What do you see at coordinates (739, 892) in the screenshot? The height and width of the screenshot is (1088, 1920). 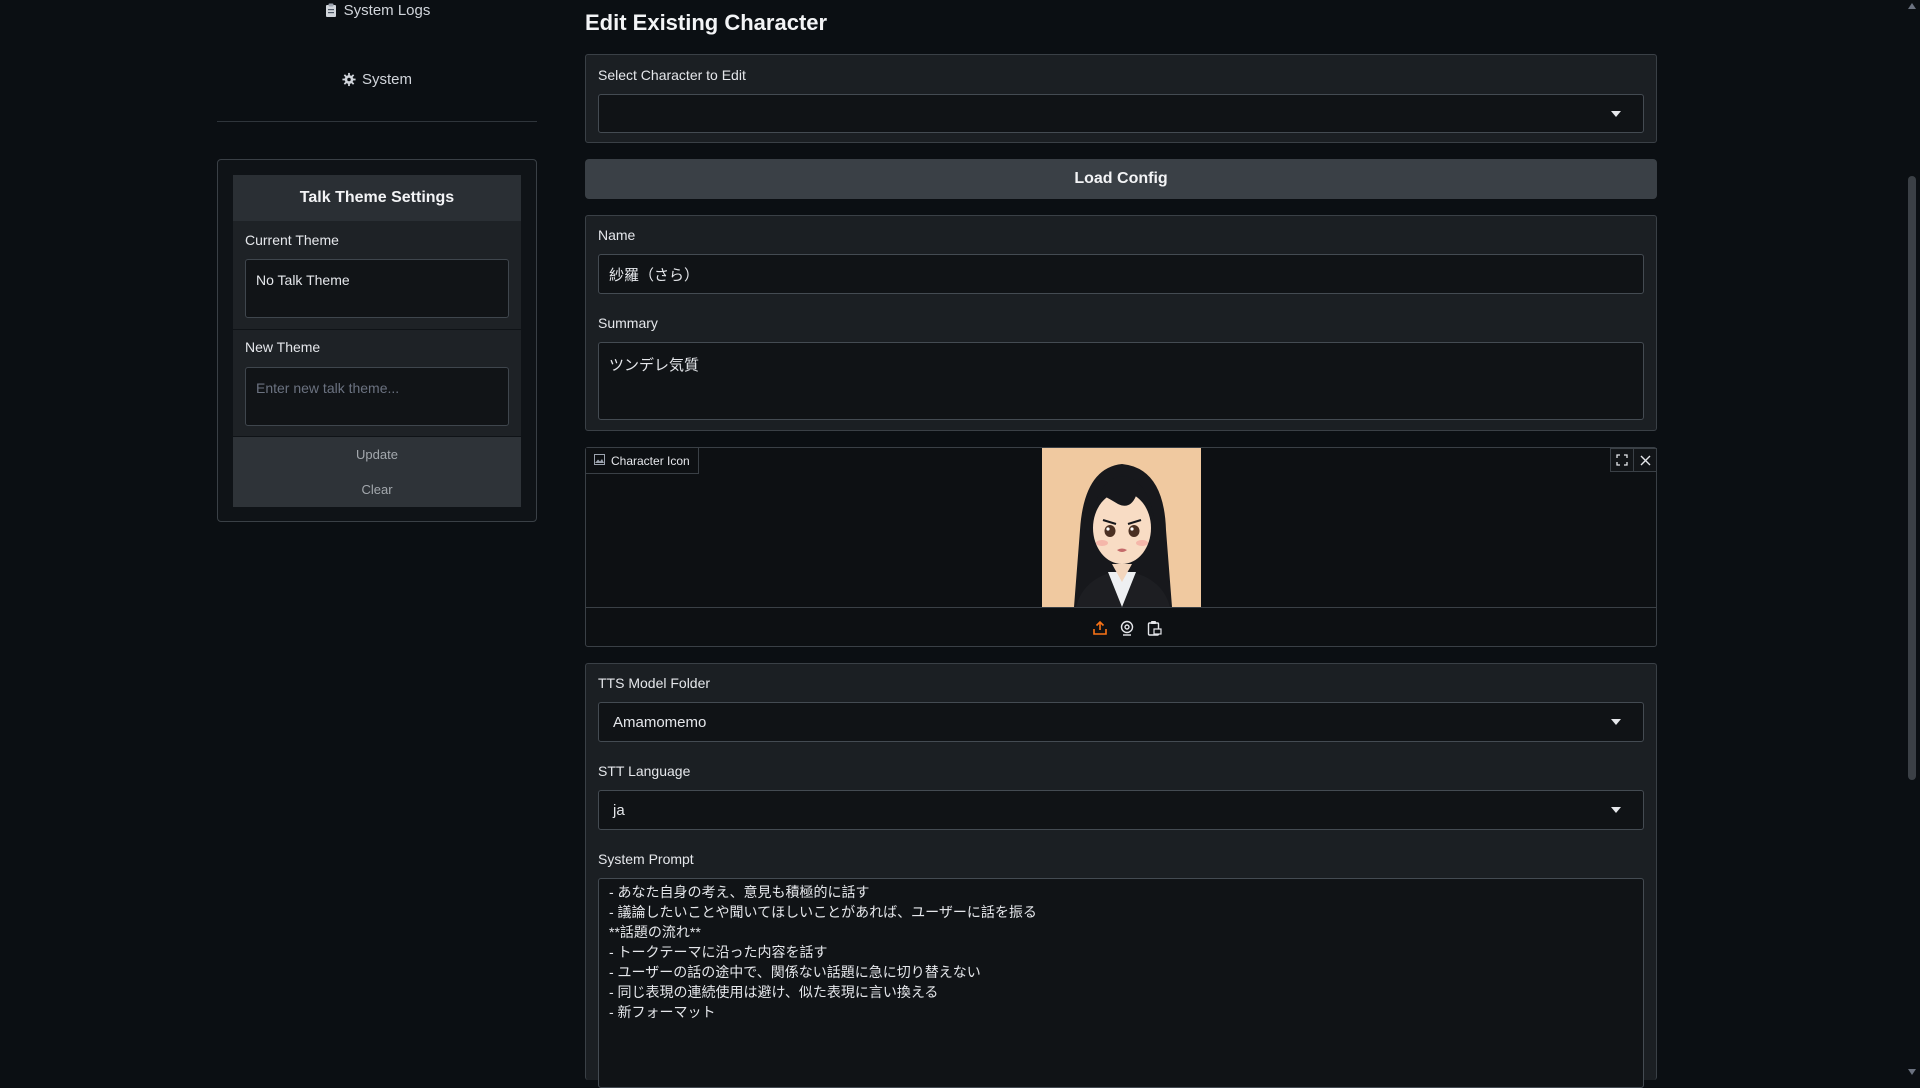 I see `prompt-line: - あなた自身の考え、意見も積極的に話す` at bounding box center [739, 892].